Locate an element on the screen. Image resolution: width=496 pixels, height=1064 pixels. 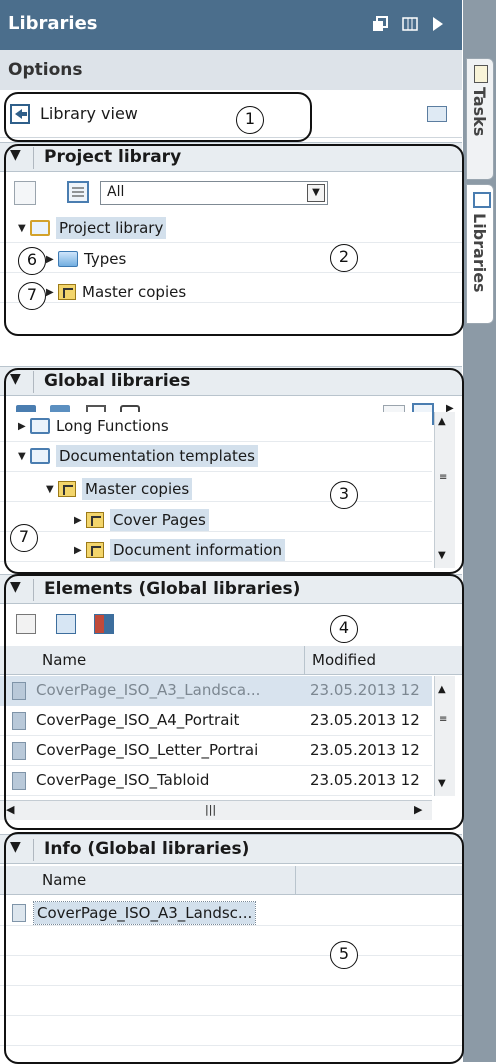
tab-libraries: Libraries is located at coordinates (480, 254).